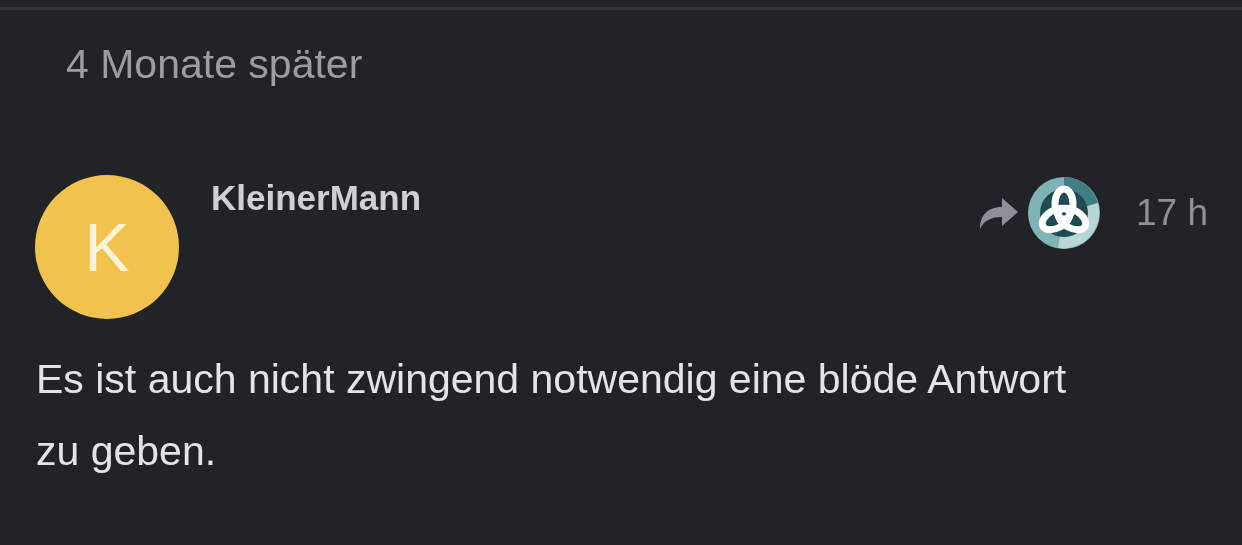  Describe the element at coordinates (214, 64) in the screenshot. I see `time-gap-label: 4 Monate später` at that location.